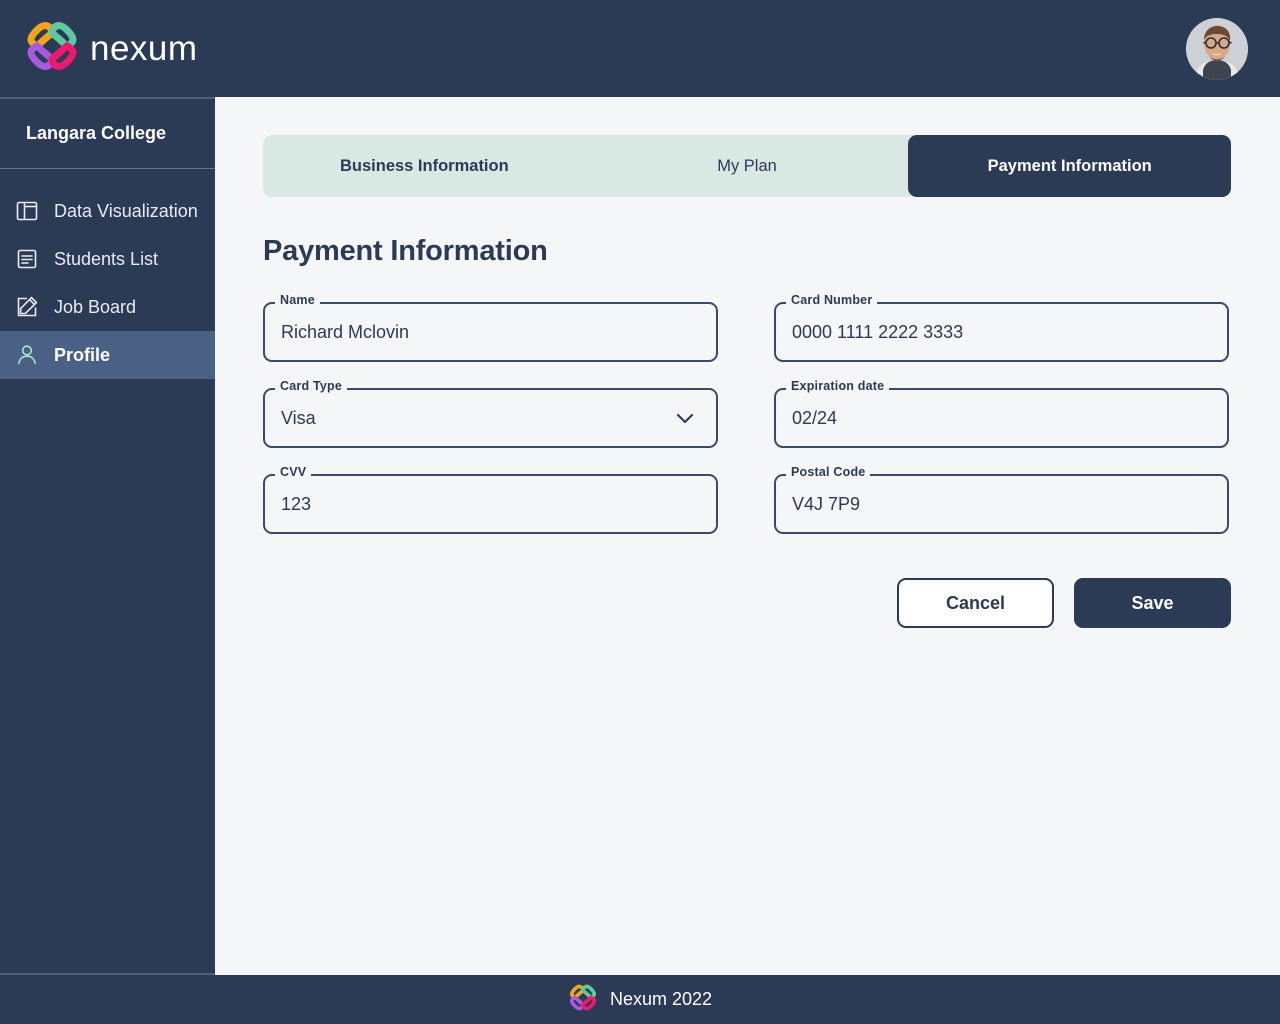  What do you see at coordinates (828, 472) in the screenshot?
I see `postal-code-field-label: Postal Code` at bounding box center [828, 472].